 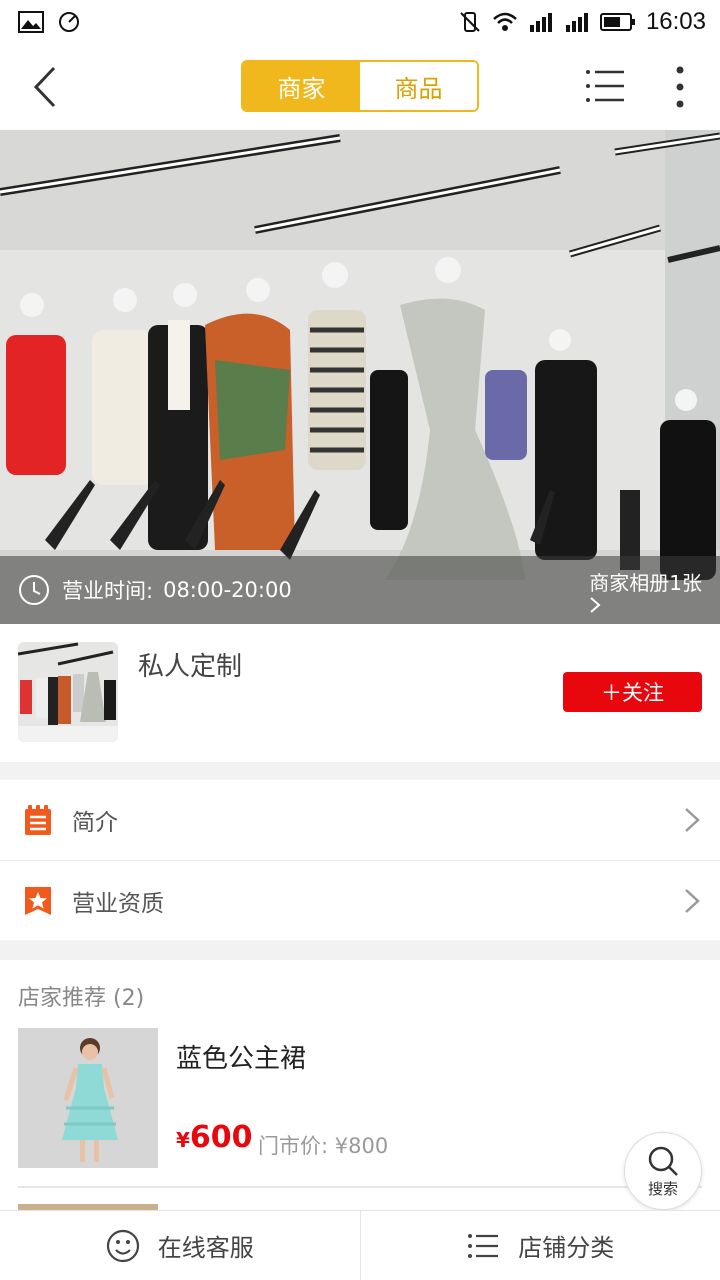 What do you see at coordinates (190, 667) in the screenshot?
I see `merchant-name: 私人定制` at bounding box center [190, 667].